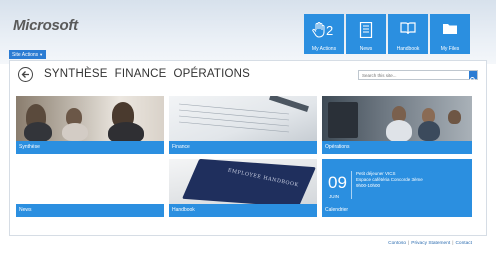 The width and height of the screenshot is (496, 265). Describe the element at coordinates (343, 120) in the screenshot. I see `server-rack` at that location.